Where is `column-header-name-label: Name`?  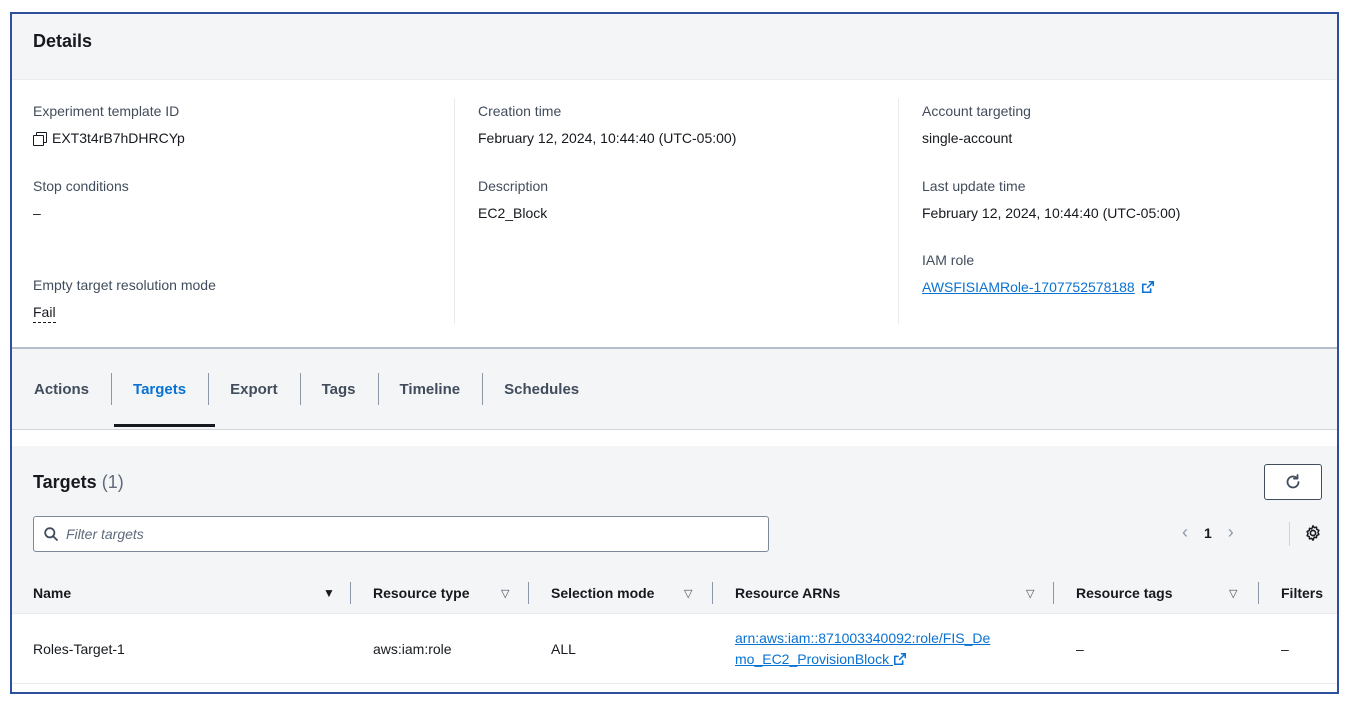 column-header-name-label: Name is located at coordinates (52, 593).